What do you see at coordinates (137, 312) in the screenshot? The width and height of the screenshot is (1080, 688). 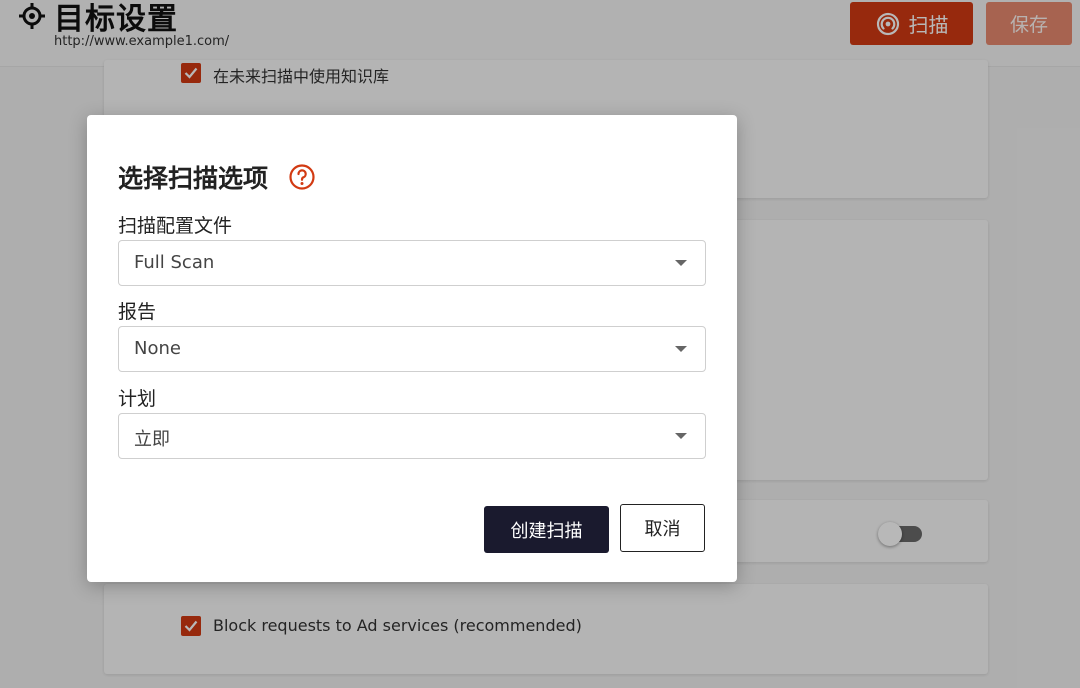 I see `report-label: 报告` at bounding box center [137, 312].